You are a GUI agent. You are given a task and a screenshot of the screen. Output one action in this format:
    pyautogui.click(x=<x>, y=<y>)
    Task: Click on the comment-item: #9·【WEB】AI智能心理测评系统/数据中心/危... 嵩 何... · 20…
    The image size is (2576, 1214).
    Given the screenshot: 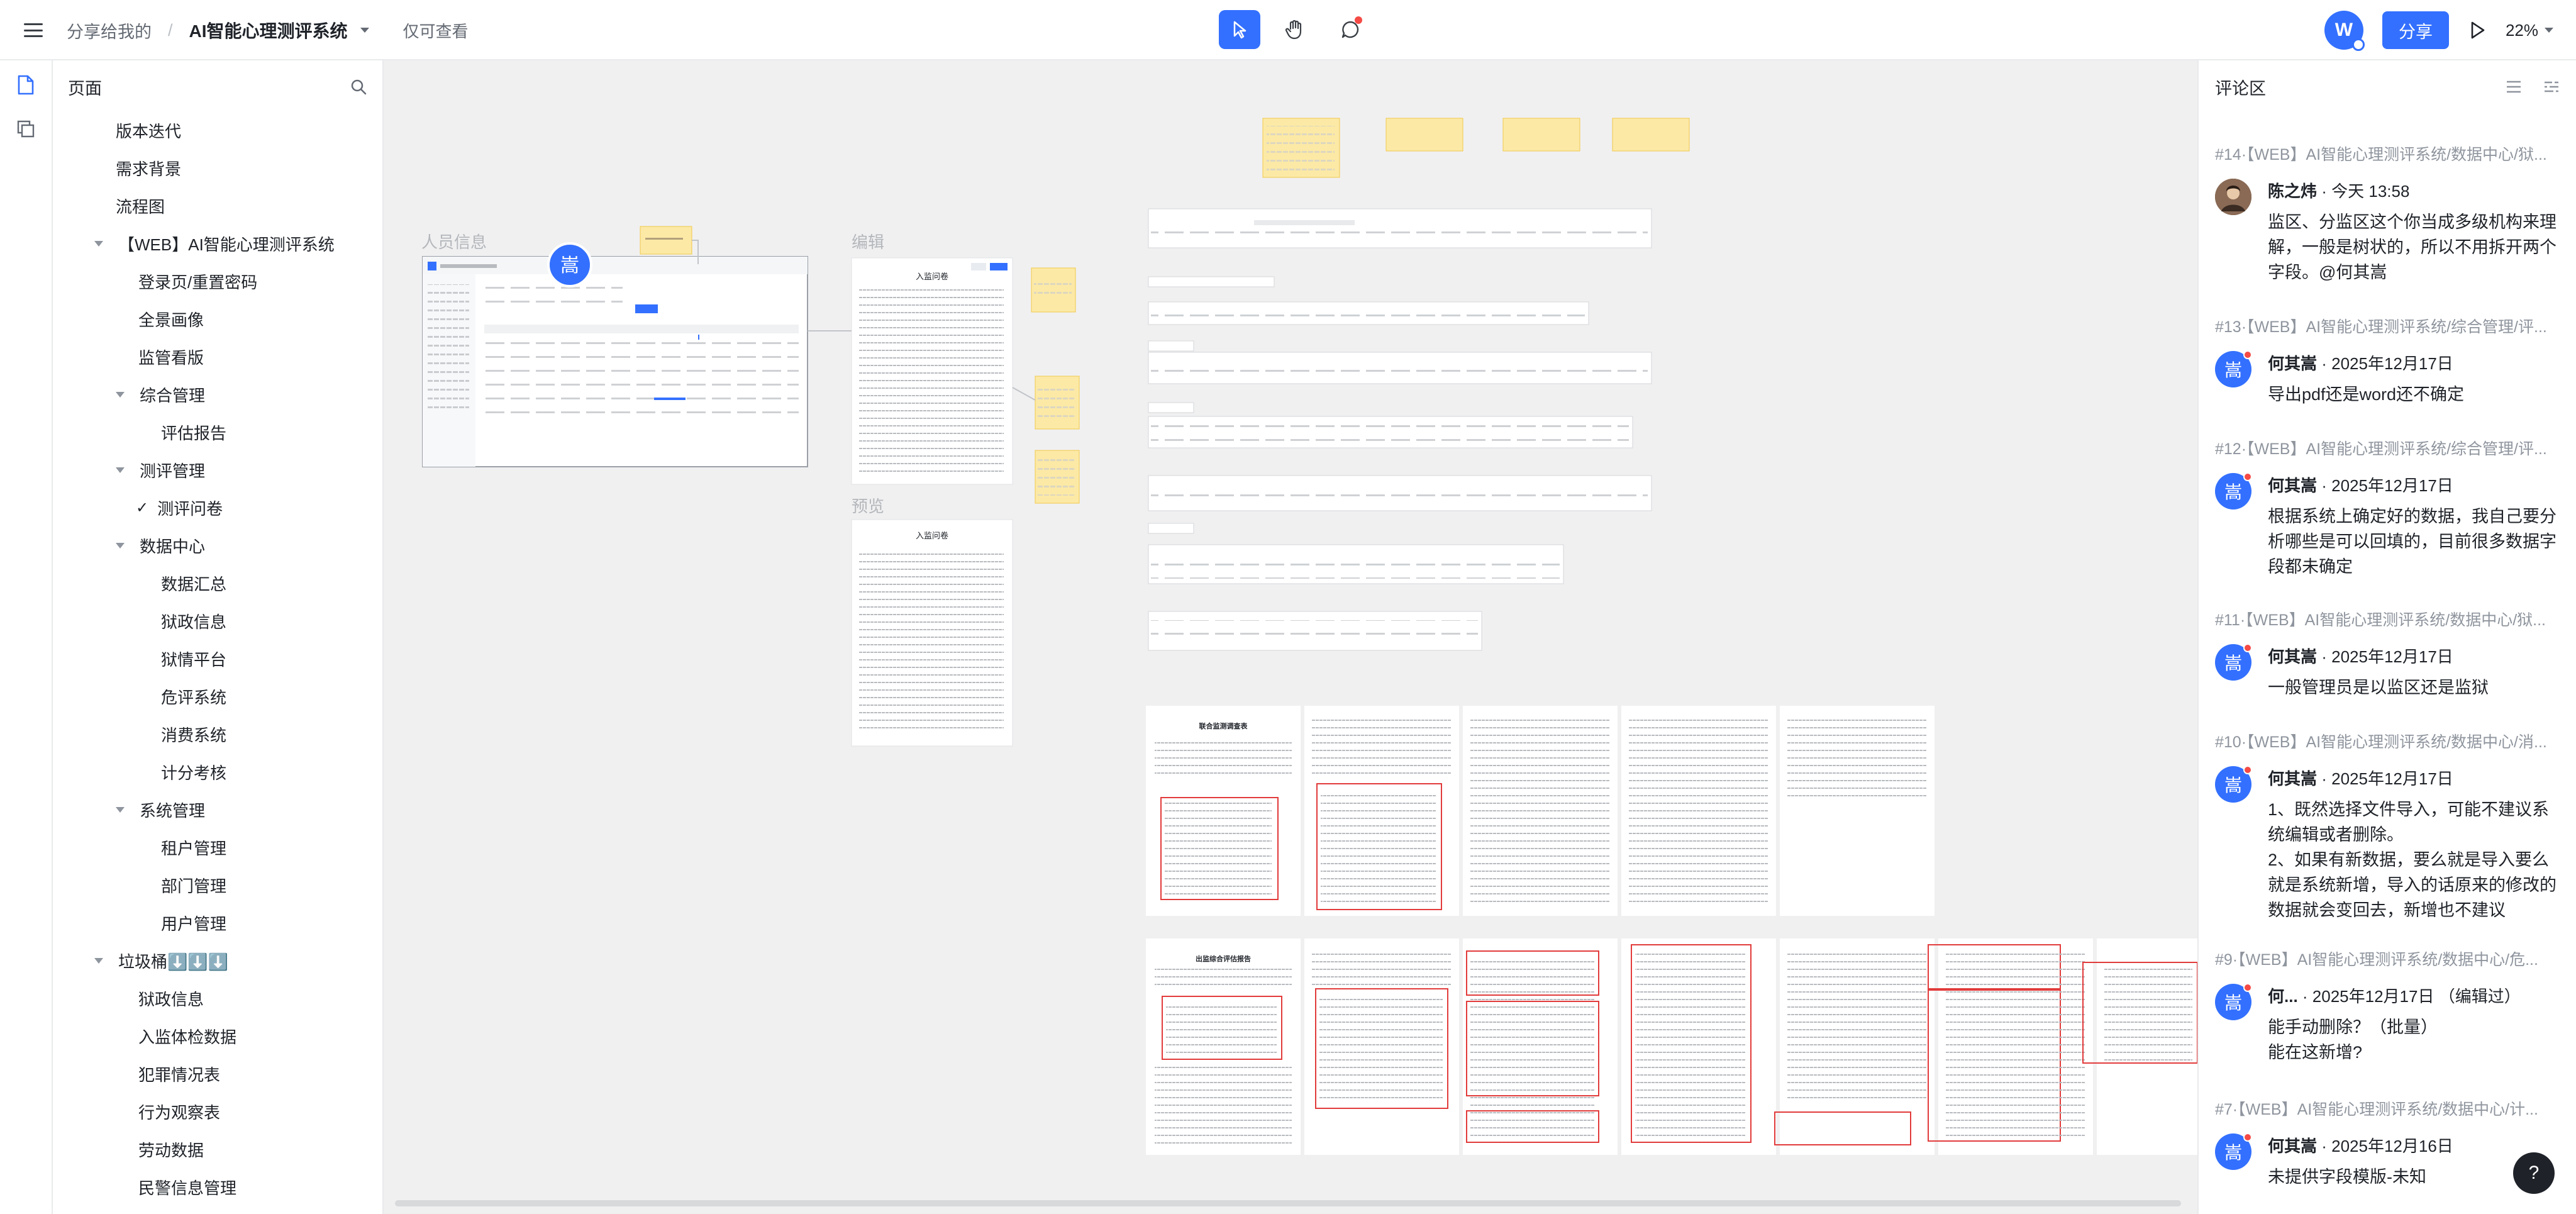 What is the action you would take?
    pyautogui.click(x=2385, y=1006)
    